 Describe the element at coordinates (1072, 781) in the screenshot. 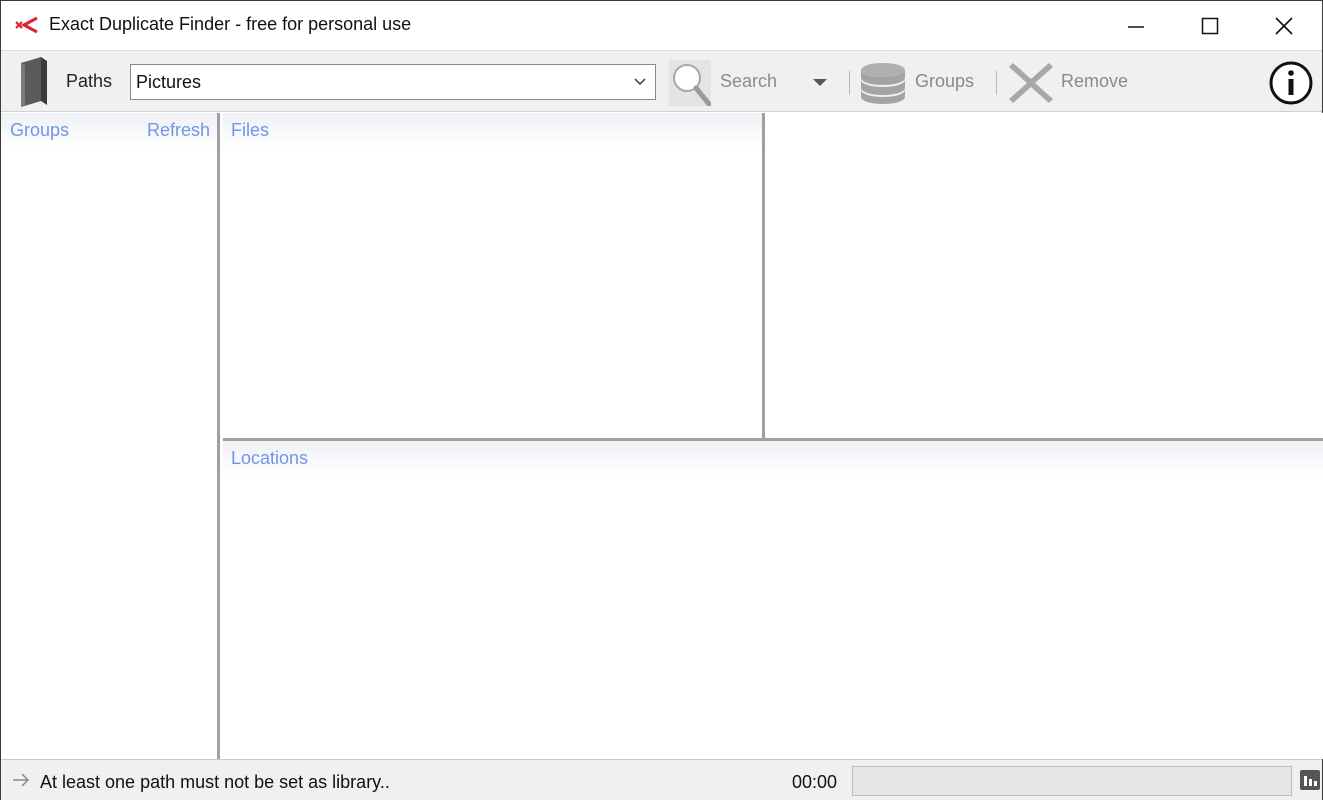

I see `progress-bar` at that location.